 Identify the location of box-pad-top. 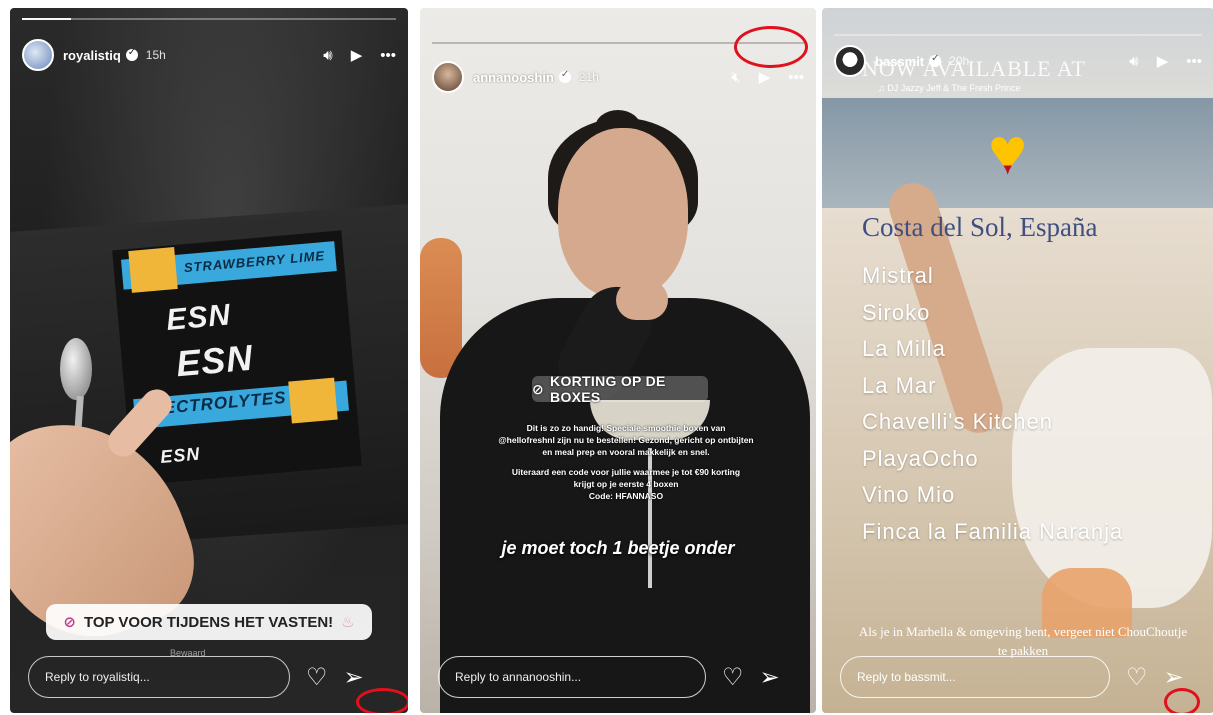
(153, 270).